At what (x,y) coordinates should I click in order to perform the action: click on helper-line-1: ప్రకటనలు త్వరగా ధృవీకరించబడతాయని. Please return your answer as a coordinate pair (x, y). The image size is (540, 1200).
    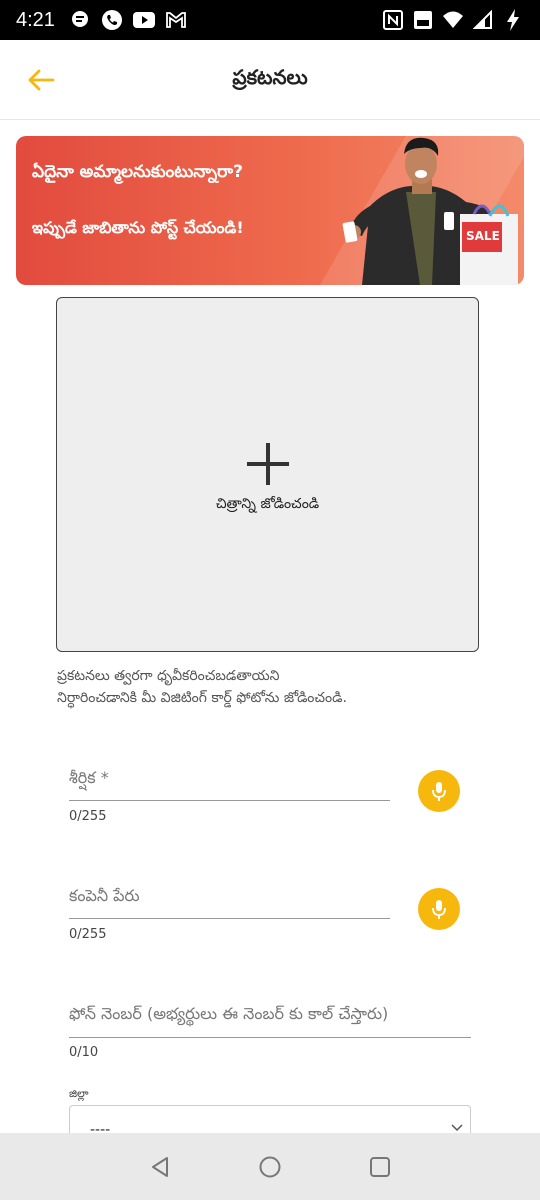
    Looking at the image, I should click on (168, 676).